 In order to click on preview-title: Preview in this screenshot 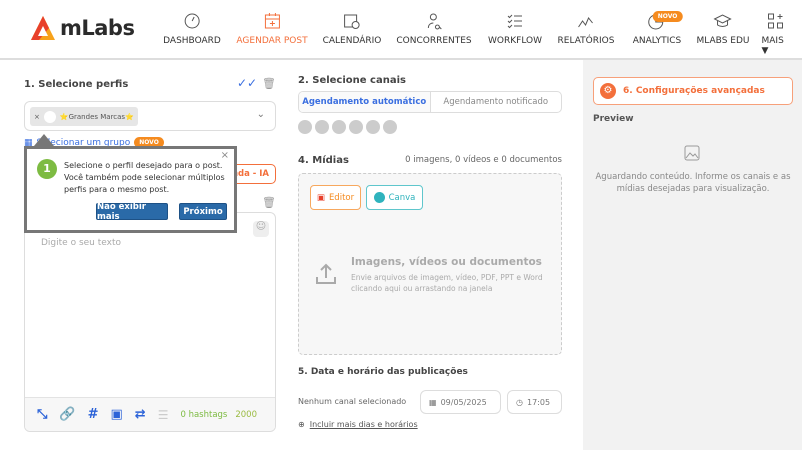, I will do `click(613, 119)`.